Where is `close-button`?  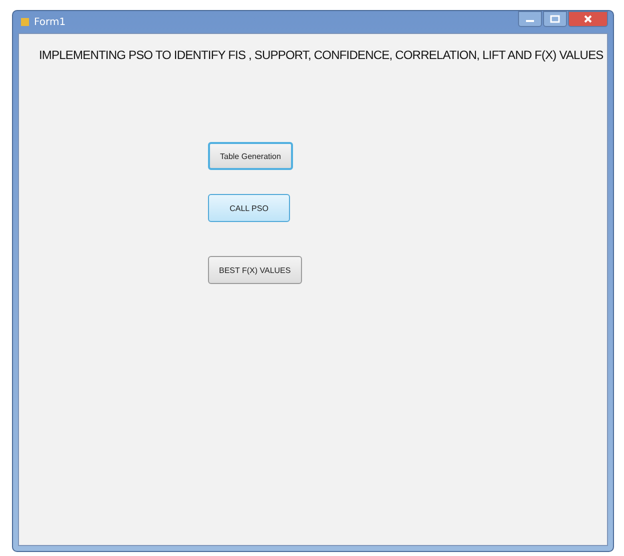
close-button is located at coordinates (588, 19).